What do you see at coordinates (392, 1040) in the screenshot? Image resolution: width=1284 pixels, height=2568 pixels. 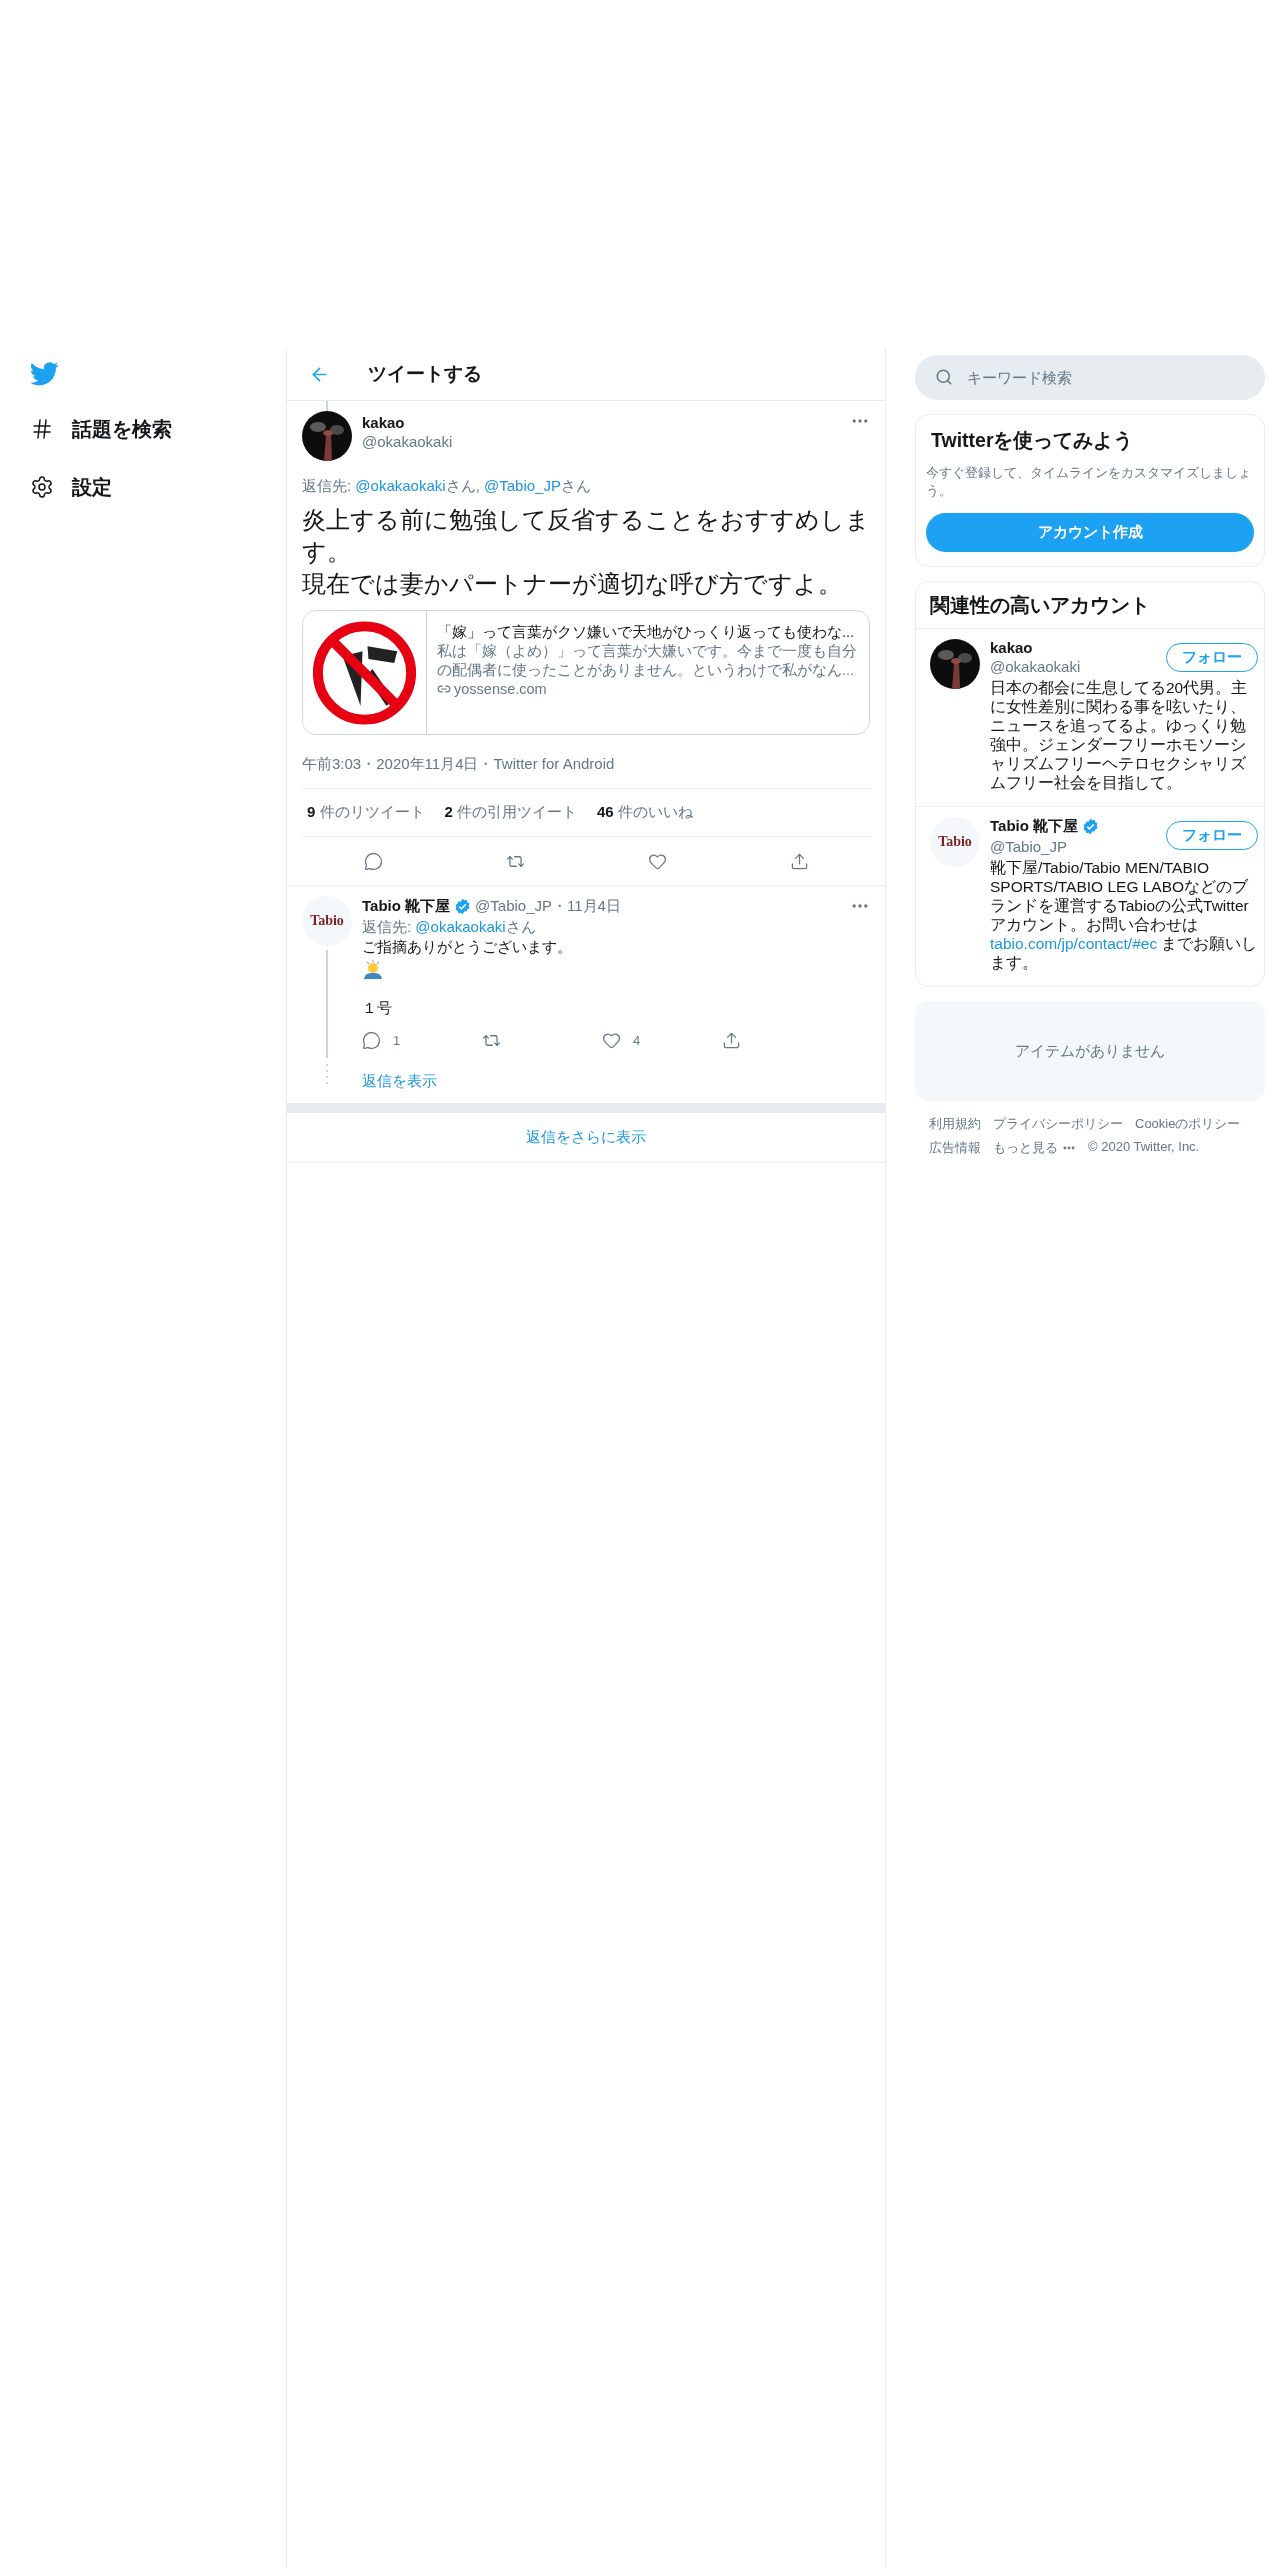 I see `reply-button: 1` at bounding box center [392, 1040].